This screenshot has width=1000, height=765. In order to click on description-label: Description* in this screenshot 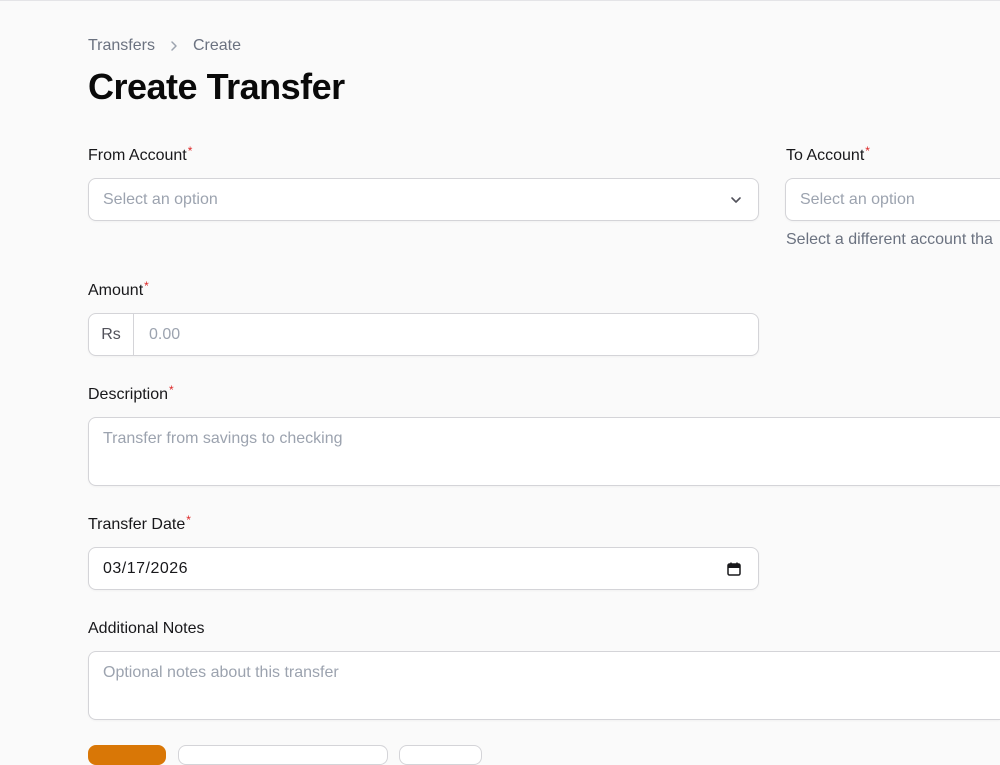, I will do `click(131, 393)`.